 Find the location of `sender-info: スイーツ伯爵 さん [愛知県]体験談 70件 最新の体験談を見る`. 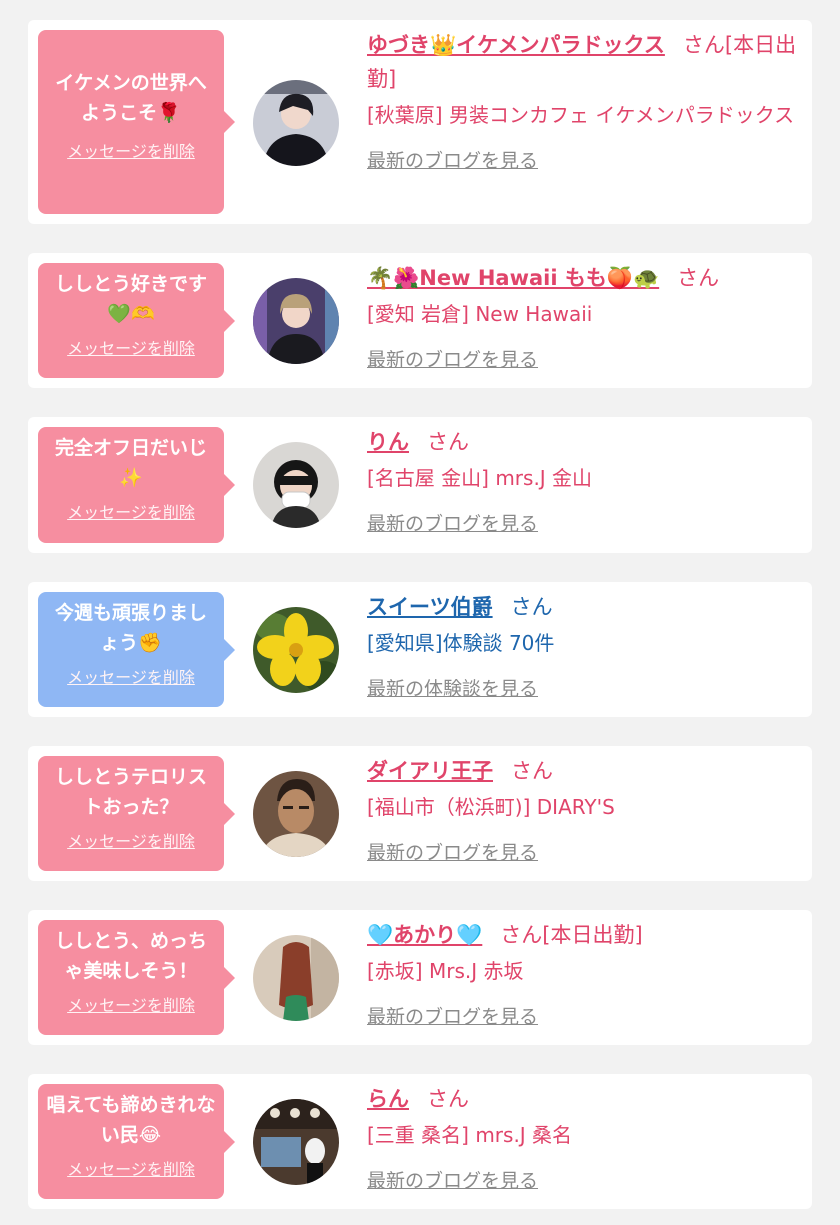

sender-info: スイーツ伯爵 さん [愛知県]体験談 70件 最新の体験談を見る is located at coordinates (582, 645).